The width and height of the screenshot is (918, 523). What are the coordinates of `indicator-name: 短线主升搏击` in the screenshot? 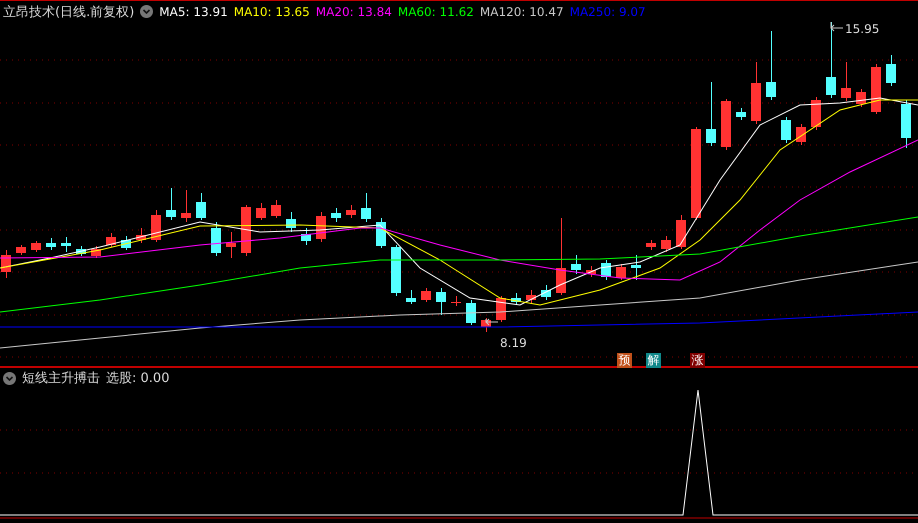 It's located at (61, 378).